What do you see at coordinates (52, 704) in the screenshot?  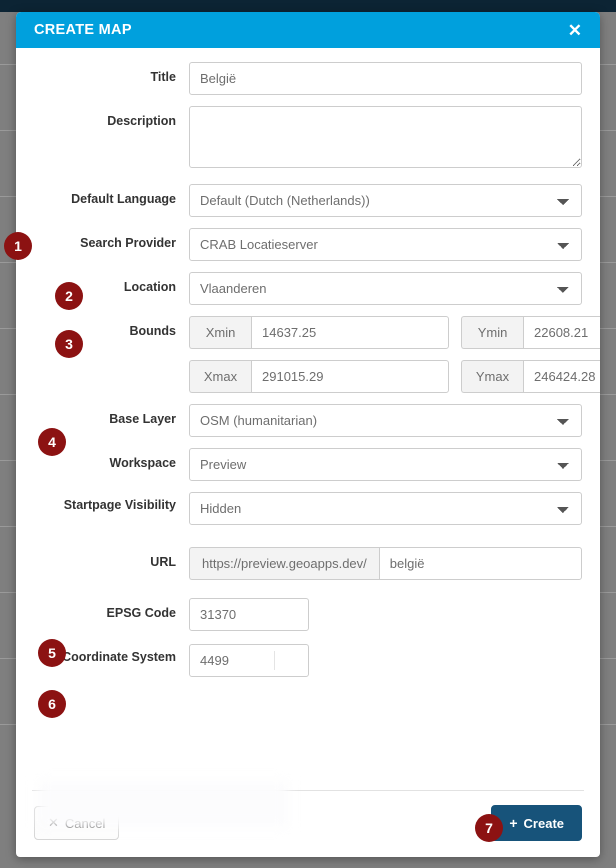 I see `callout-badge-6: 6` at bounding box center [52, 704].